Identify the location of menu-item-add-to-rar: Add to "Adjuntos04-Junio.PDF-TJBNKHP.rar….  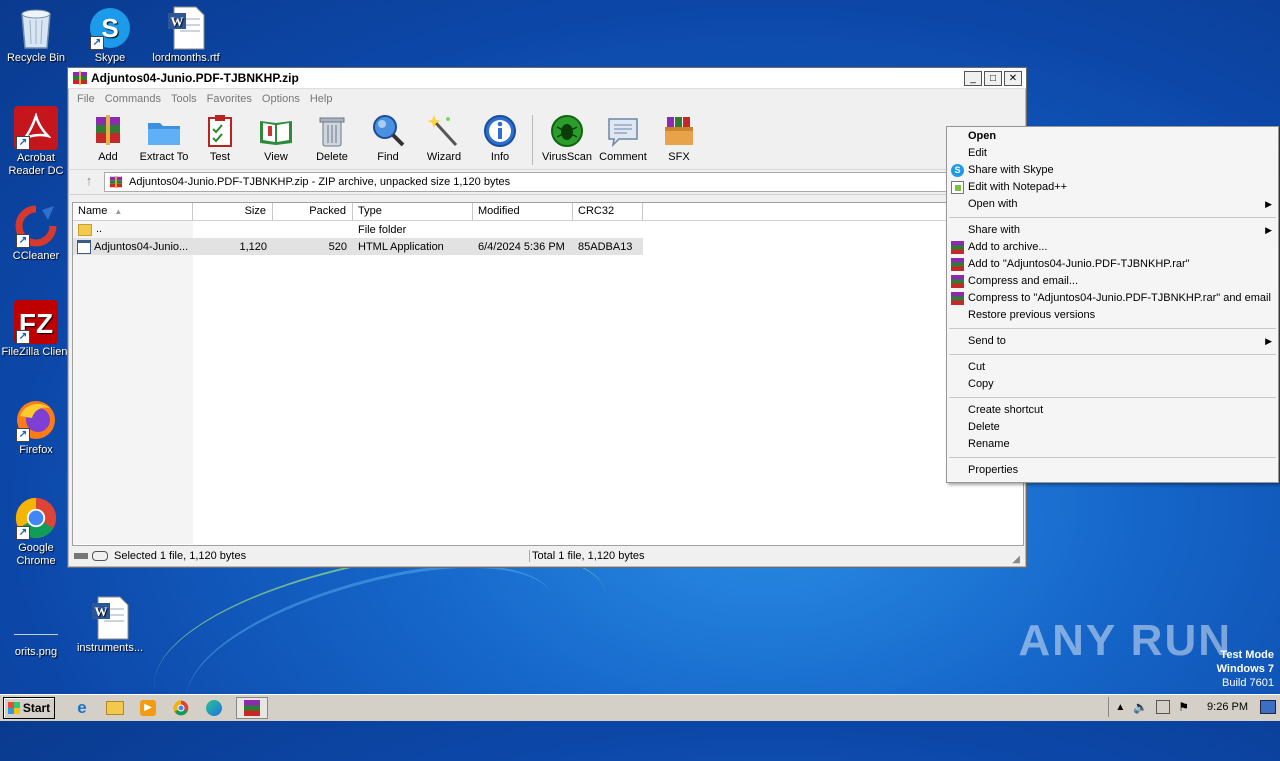
(1112, 264).